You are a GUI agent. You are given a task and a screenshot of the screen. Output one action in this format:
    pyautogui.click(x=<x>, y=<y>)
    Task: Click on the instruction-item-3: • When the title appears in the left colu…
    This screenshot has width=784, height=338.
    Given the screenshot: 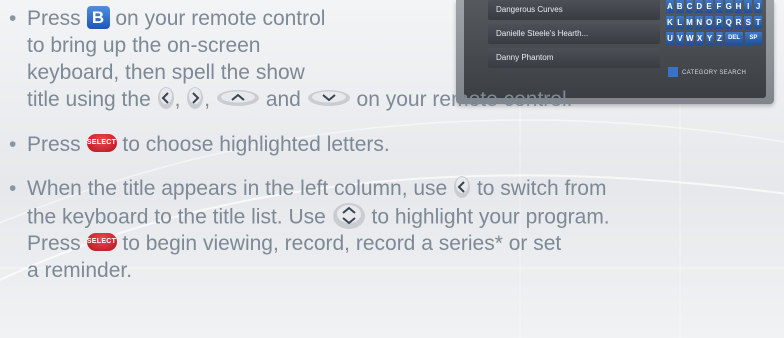 What is the action you would take?
    pyautogui.click(x=307, y=189)
    